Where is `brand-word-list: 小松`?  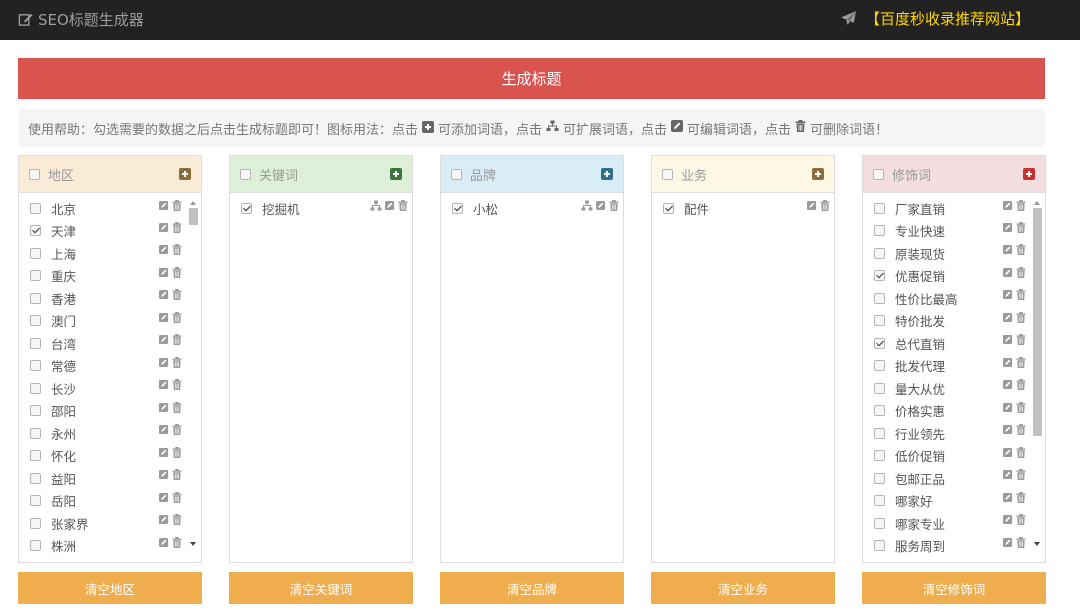 brand-word-list: 小松 is located at coordinates (532, 379).